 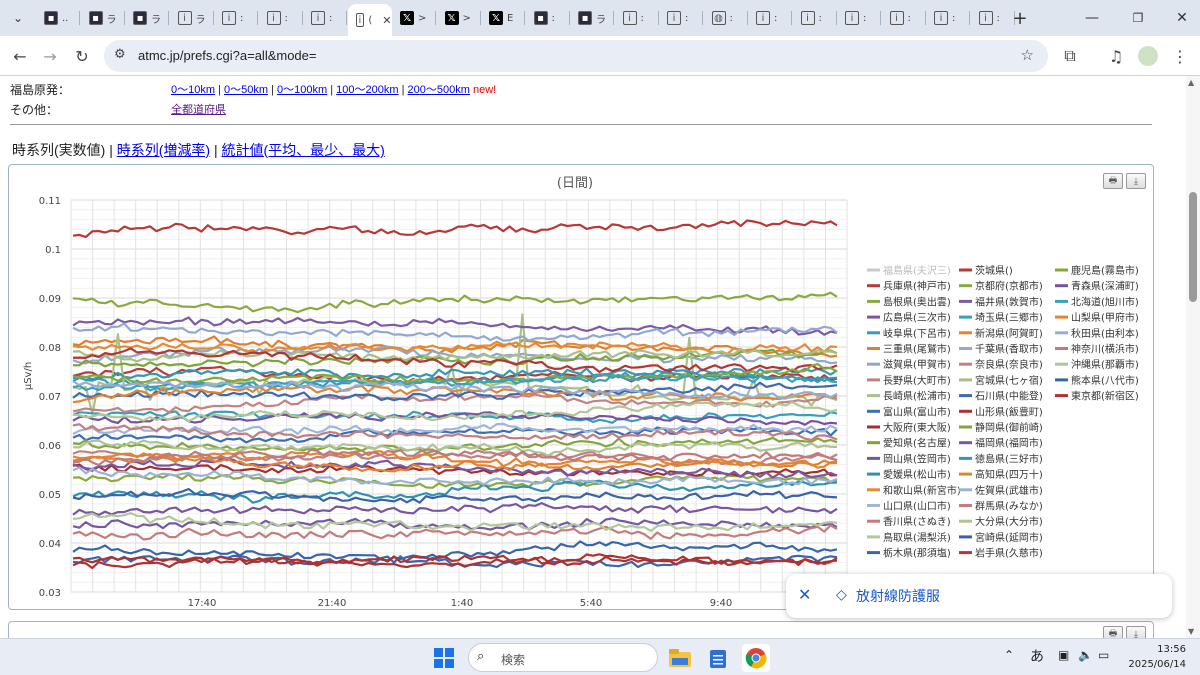 I want to click on chrome-icon, so click(x=756, y=658).